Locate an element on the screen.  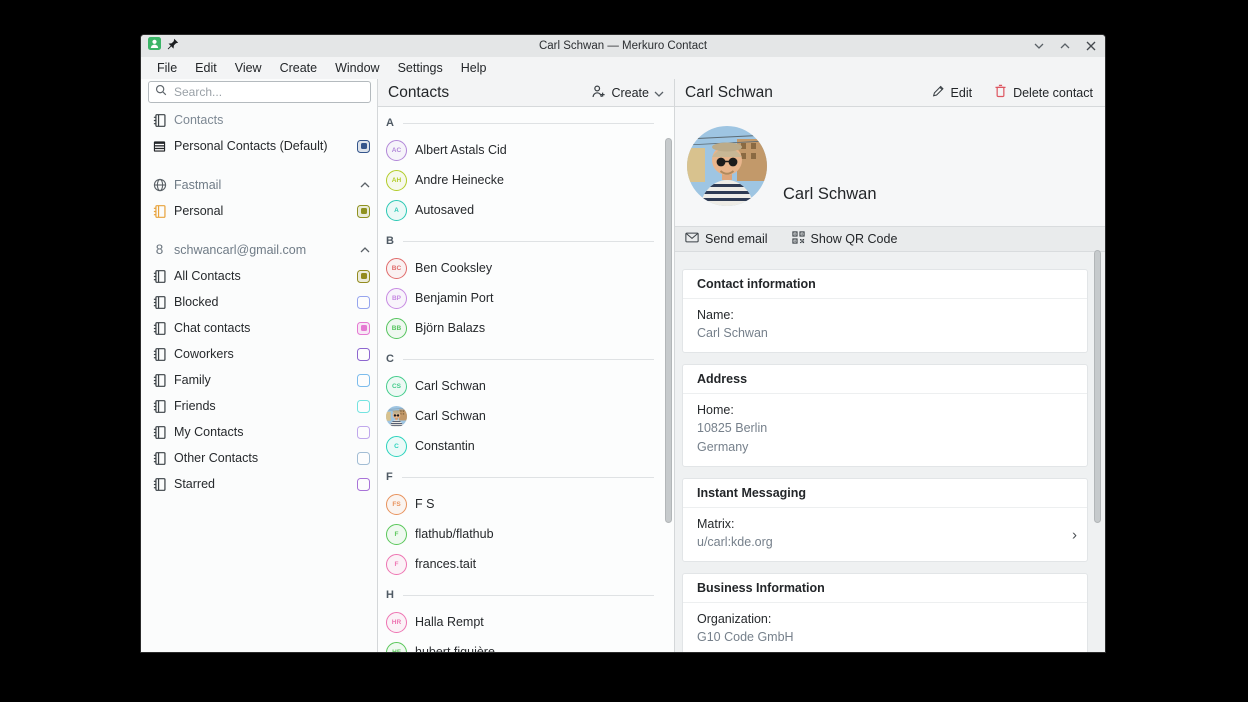
sidebar-item-contacts: Contacts is located at coordinates (259, 120).